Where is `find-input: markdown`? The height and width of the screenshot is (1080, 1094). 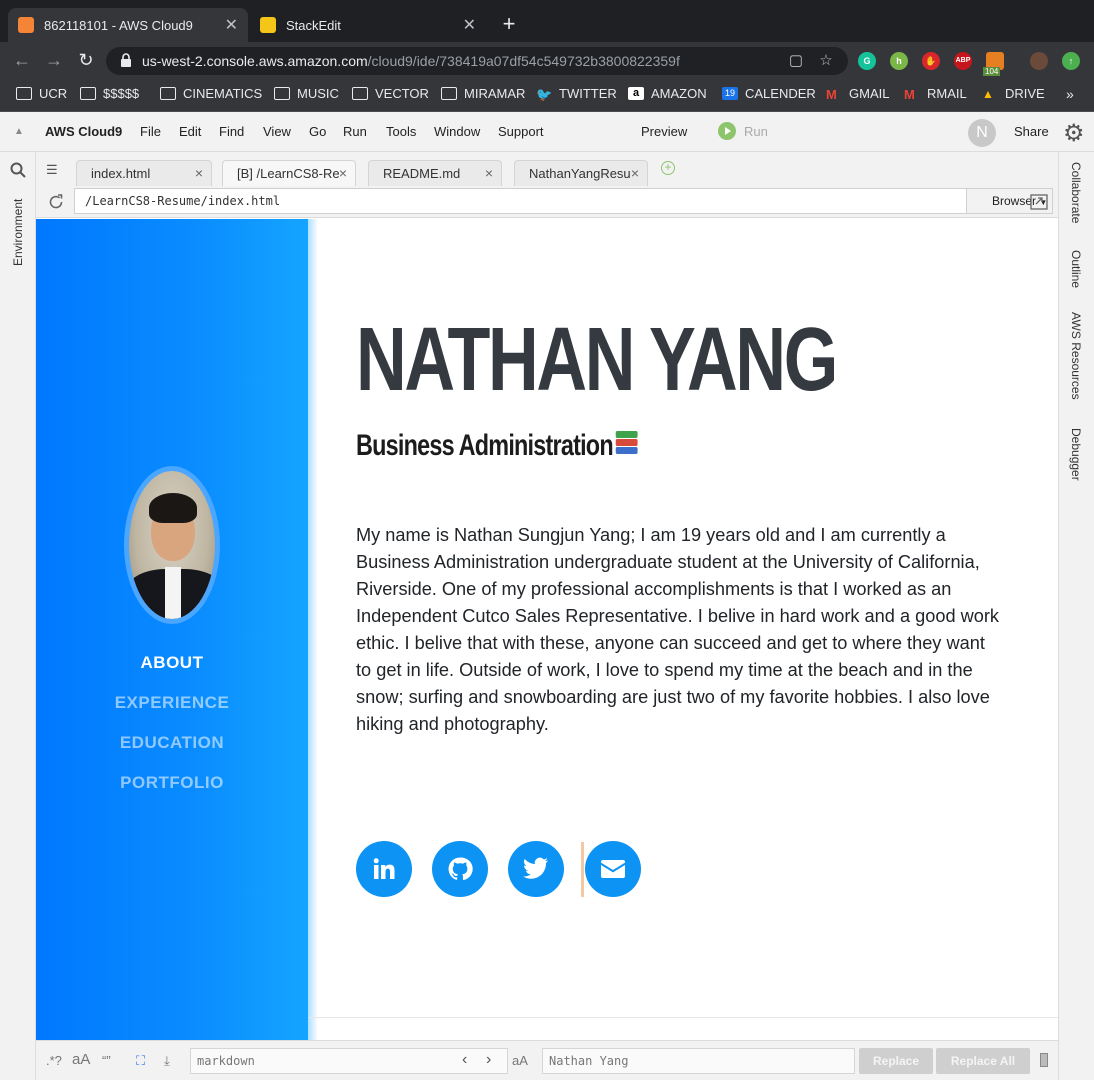
find-input: markdown is located at coordinates (349, 1061).